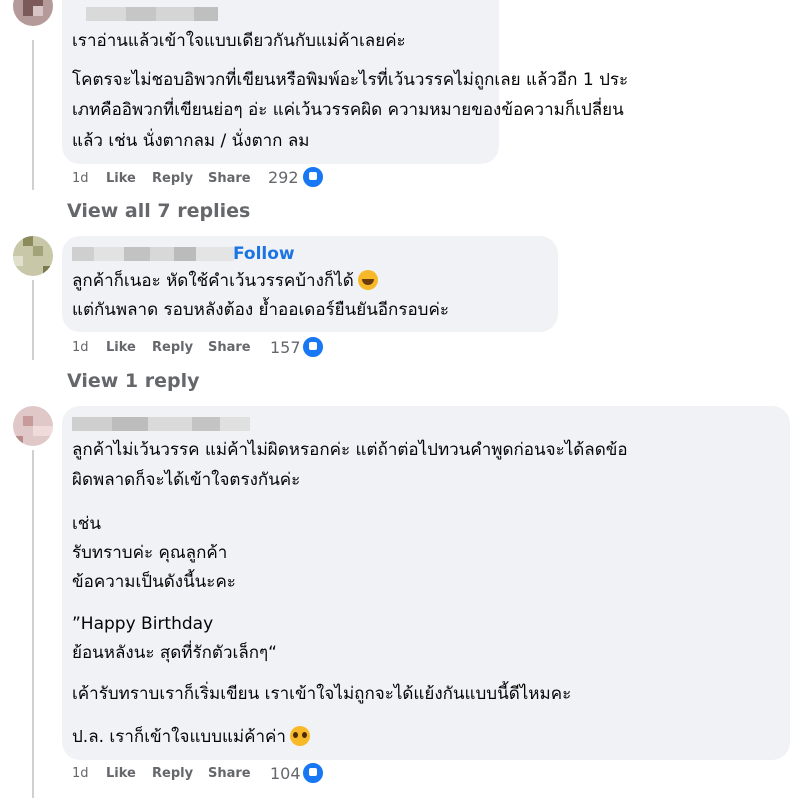 The image size is (800, 798). Describe the element at coordinates (191, 141) in the screenshot. I see `comment-text: แล้ว เช่น นั่งตากลม / นั่งตาก ลม` at that location.